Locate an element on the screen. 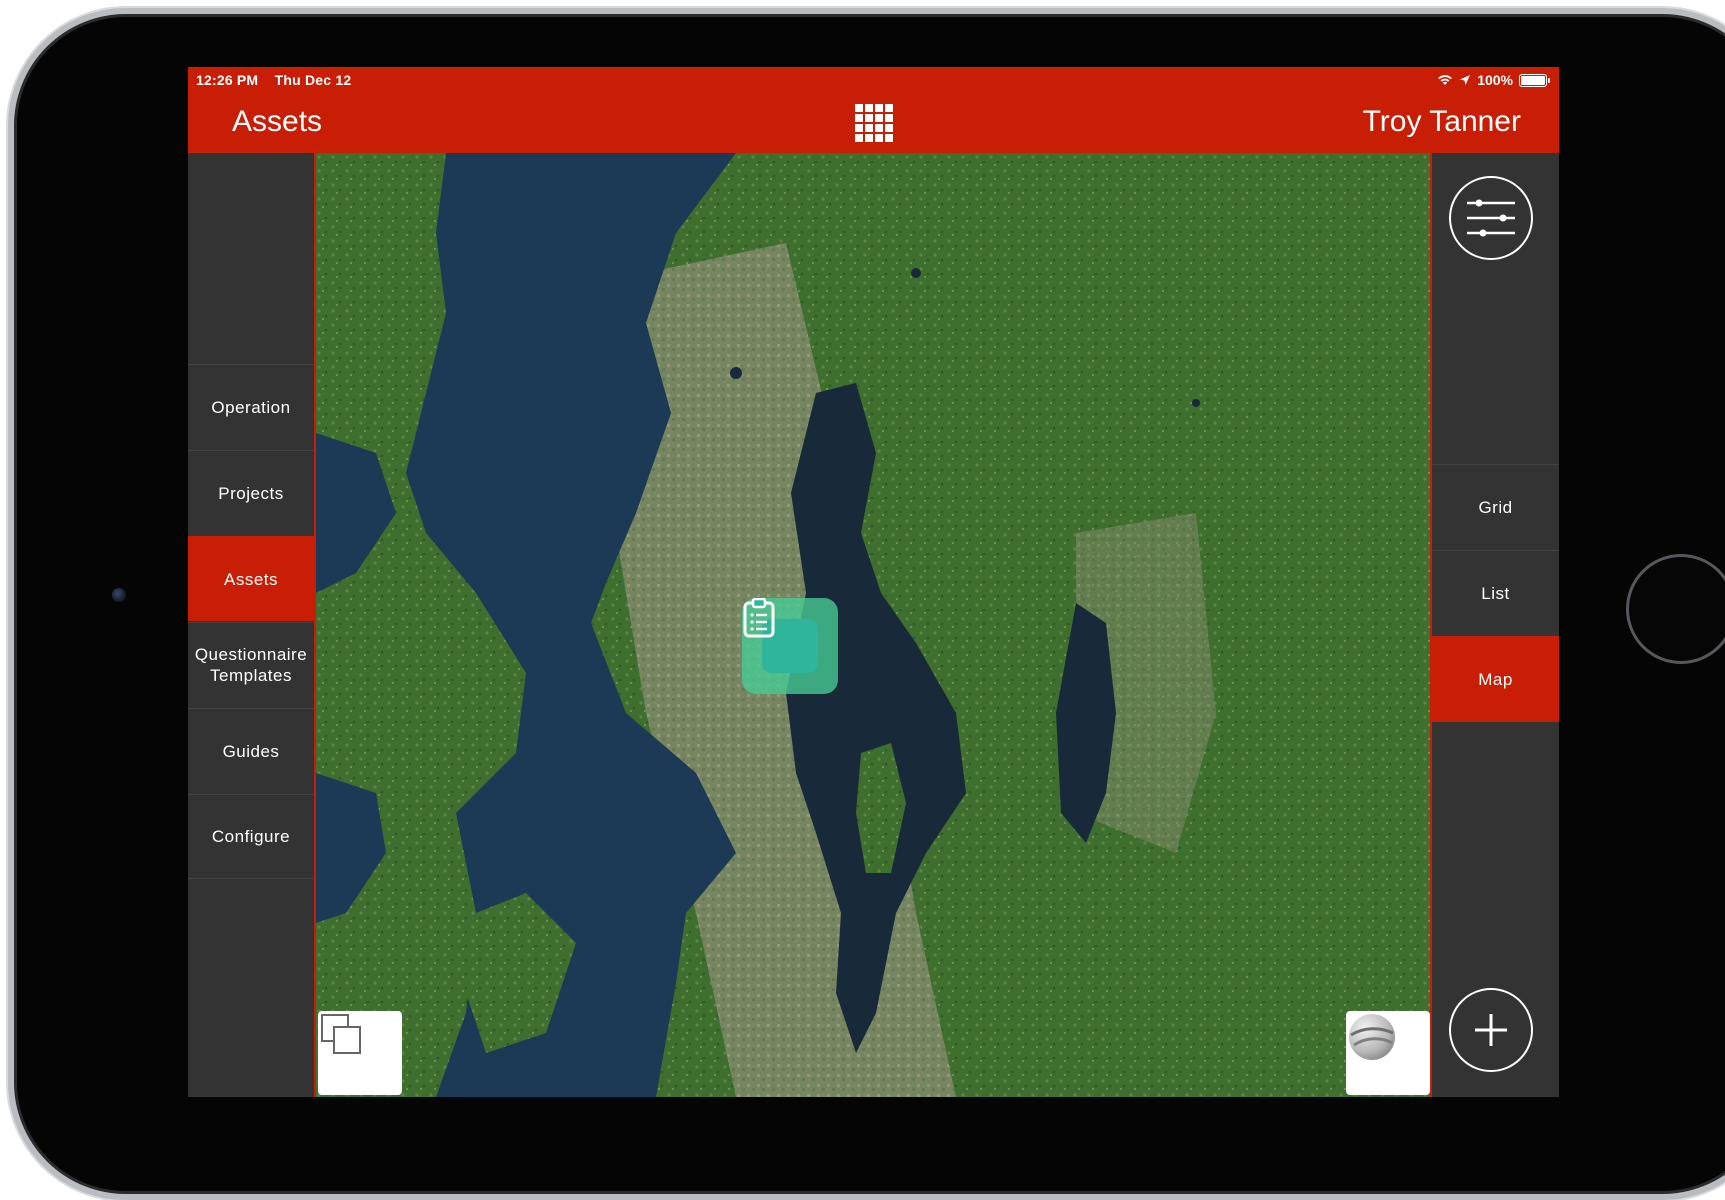 The height and width of the screenshot is (1200, 1725). sidebar-item-projects: Projects is located at coordinates (251, 492).